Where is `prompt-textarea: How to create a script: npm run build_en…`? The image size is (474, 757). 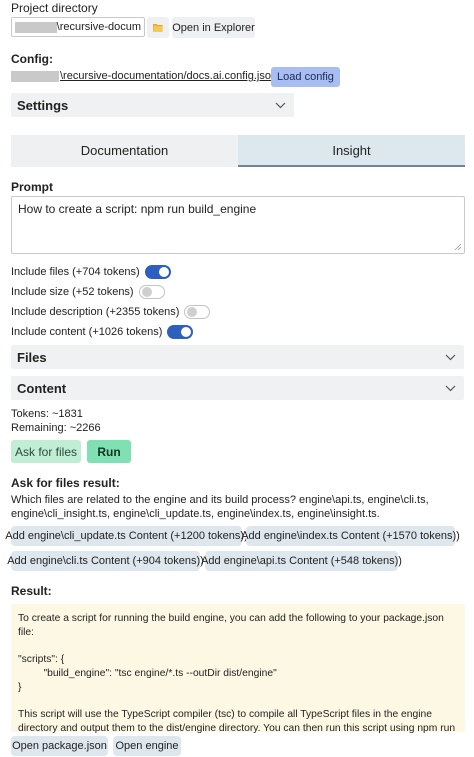 prompt-textarea: How to create a script: npm run build_en… is located at coordinates (238, 225).